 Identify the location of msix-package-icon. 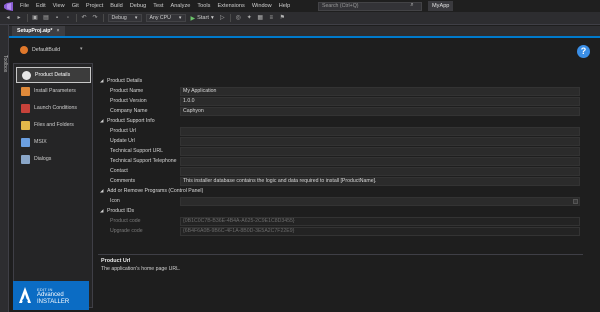
(25, 142).